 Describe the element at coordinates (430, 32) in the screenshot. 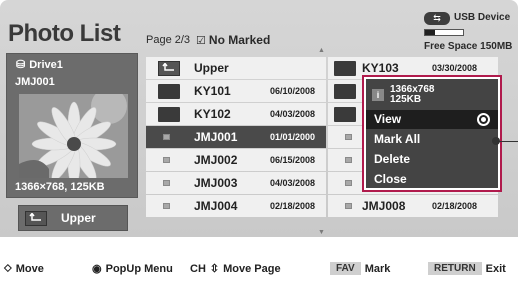

I see `storage-bar-fill` at that location.